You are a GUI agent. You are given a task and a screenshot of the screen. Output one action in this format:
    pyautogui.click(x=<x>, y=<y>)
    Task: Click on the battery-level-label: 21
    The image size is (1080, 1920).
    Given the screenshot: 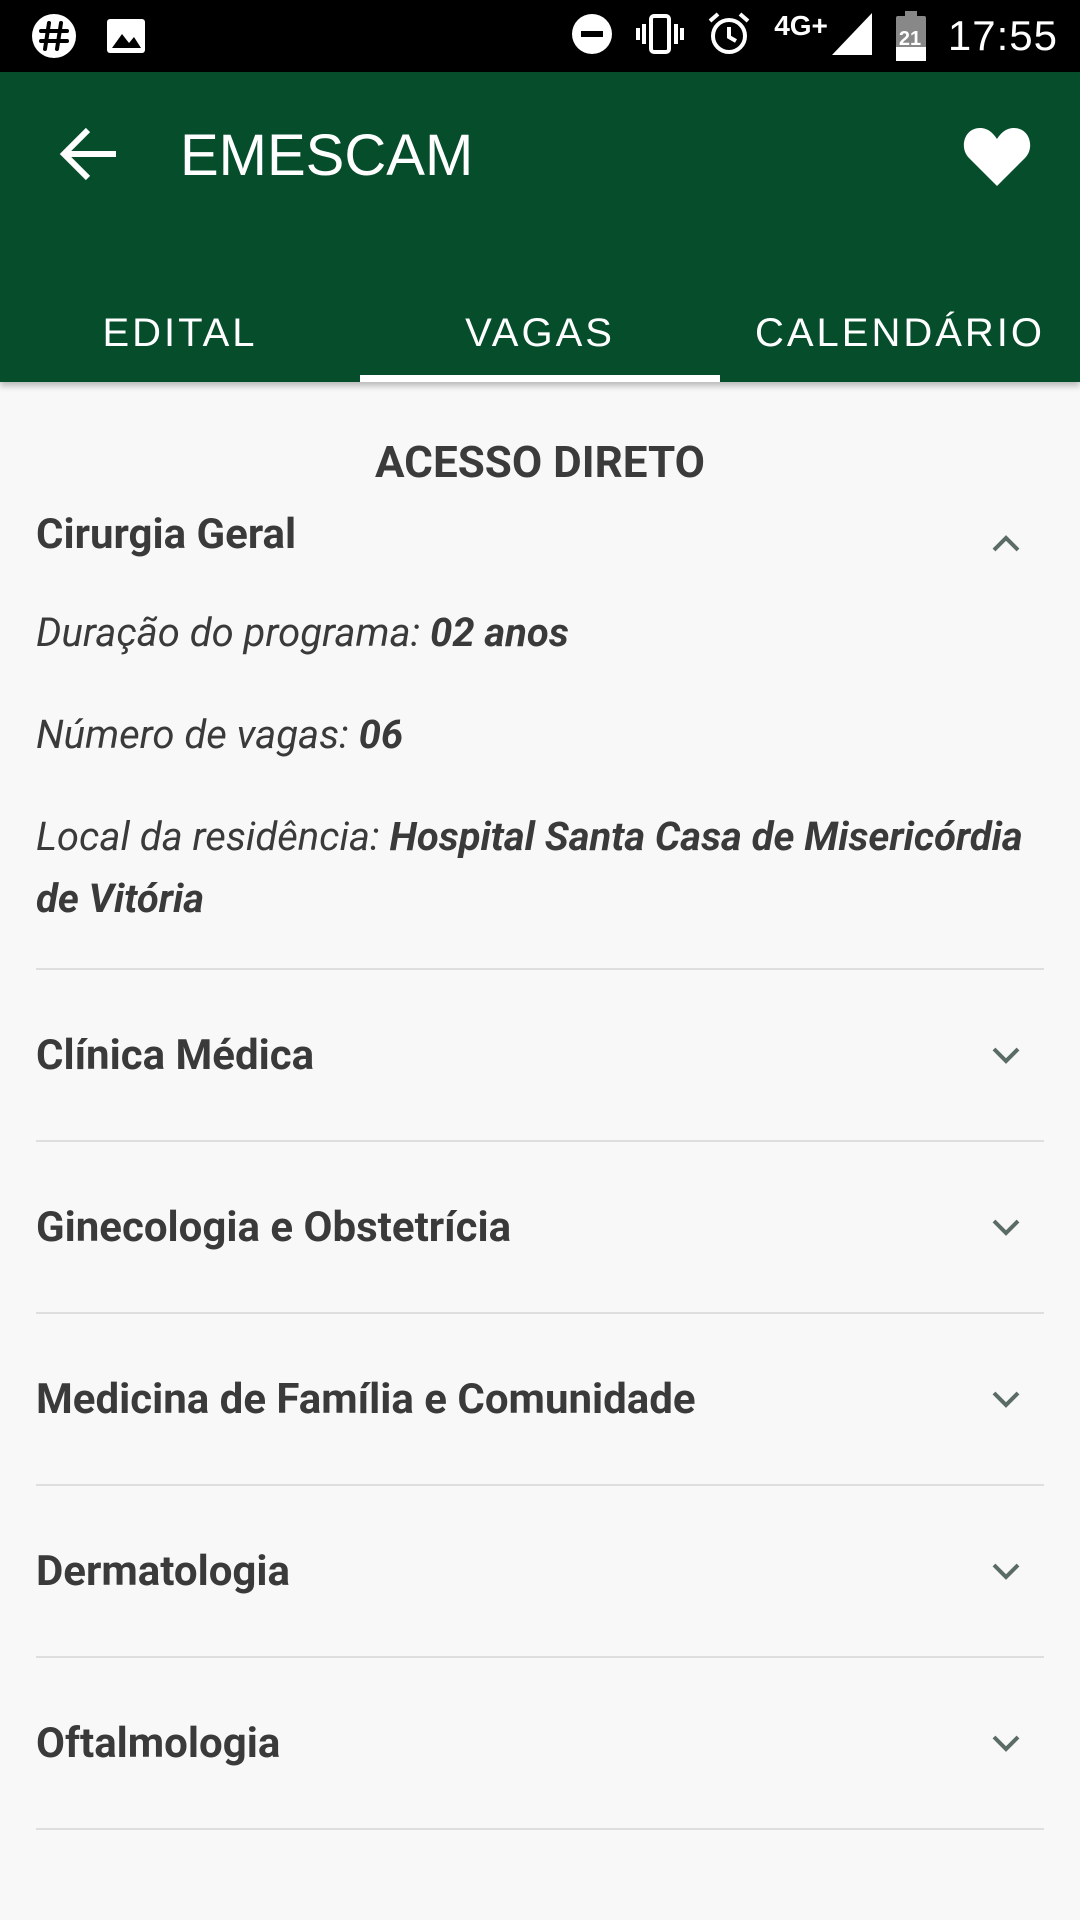 What is the action you would take?
    pyautogui.click(x=910, y=39)
    